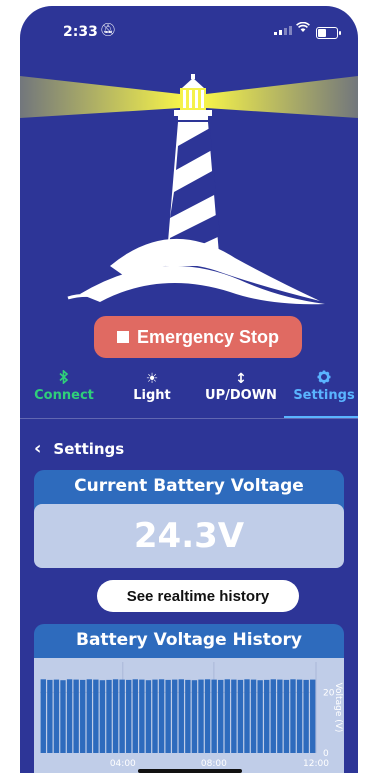 The width and height of the screenshot is (378, 773). I want to click on signal-icon, so click(283, 30).